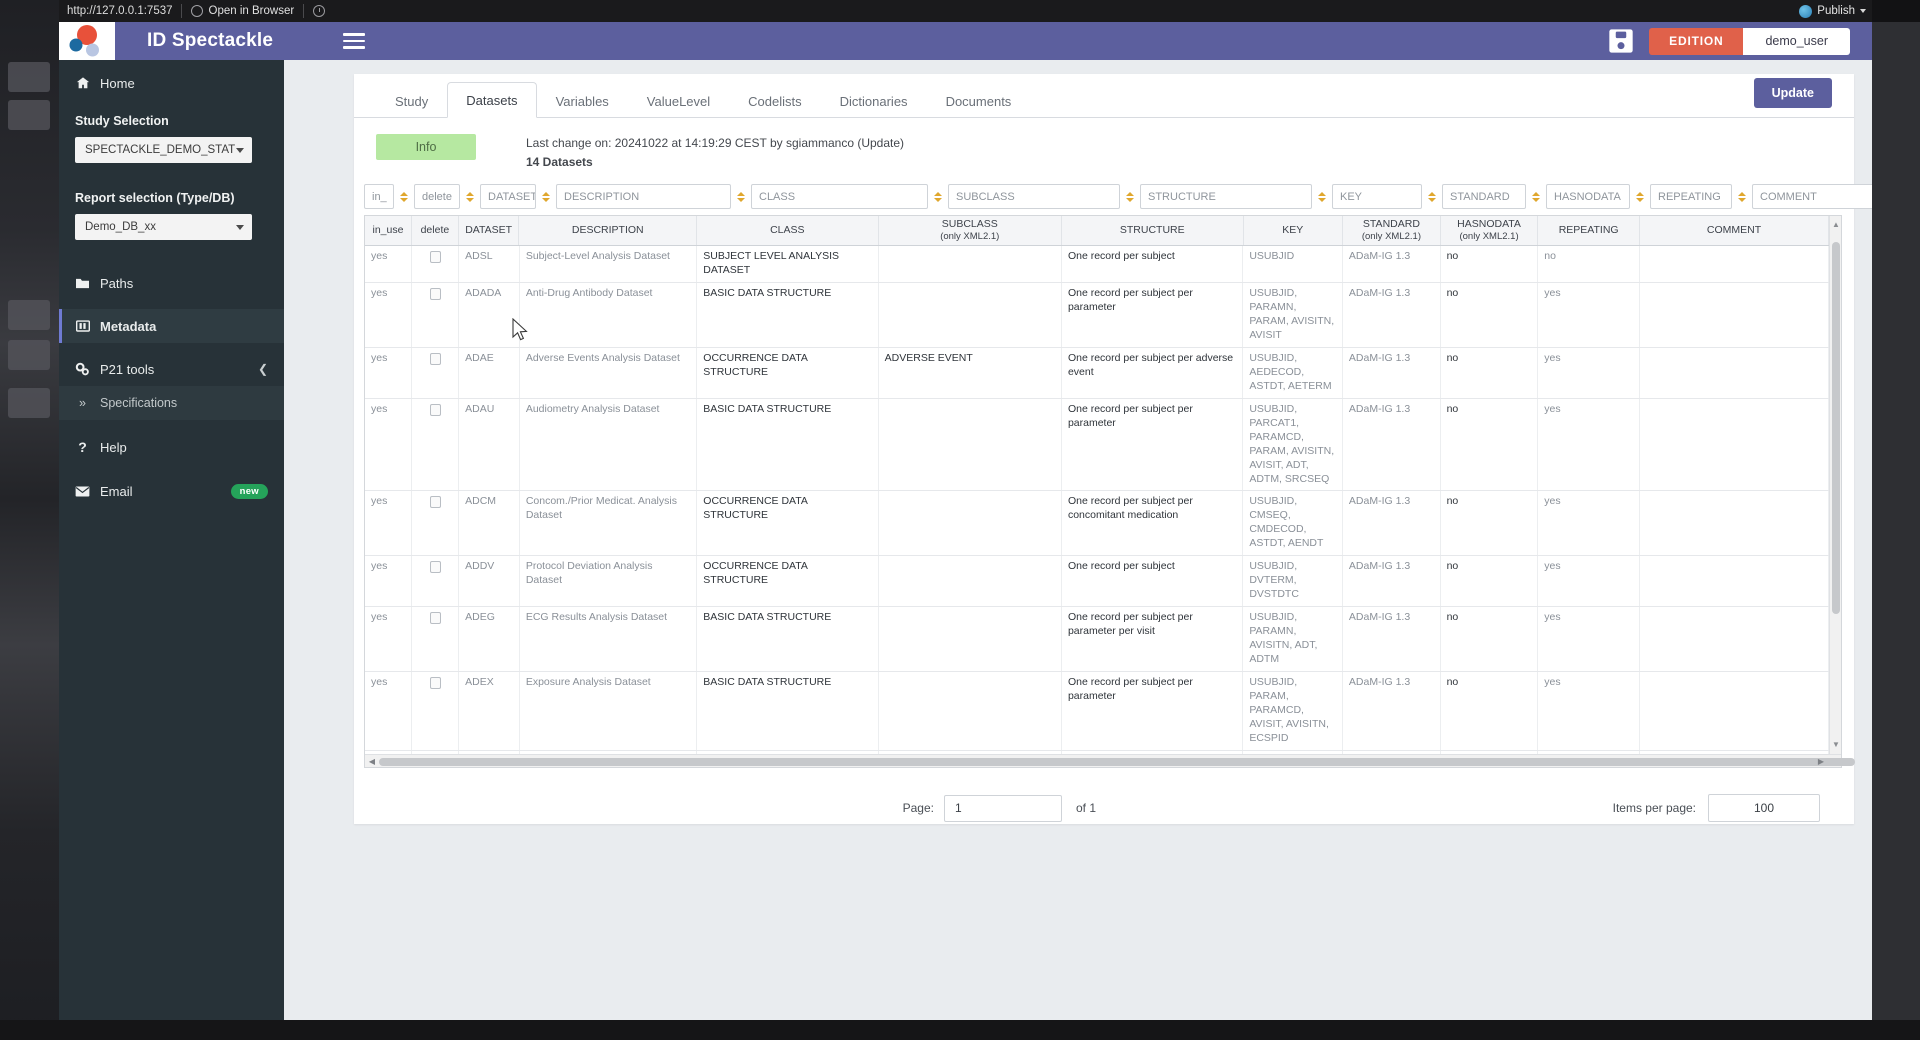 This screenshot has height=1040, width=1920. Describe the element at coordinates (1764, 808) in the screenshot. I see `items-per-page-input: 100` at that location.